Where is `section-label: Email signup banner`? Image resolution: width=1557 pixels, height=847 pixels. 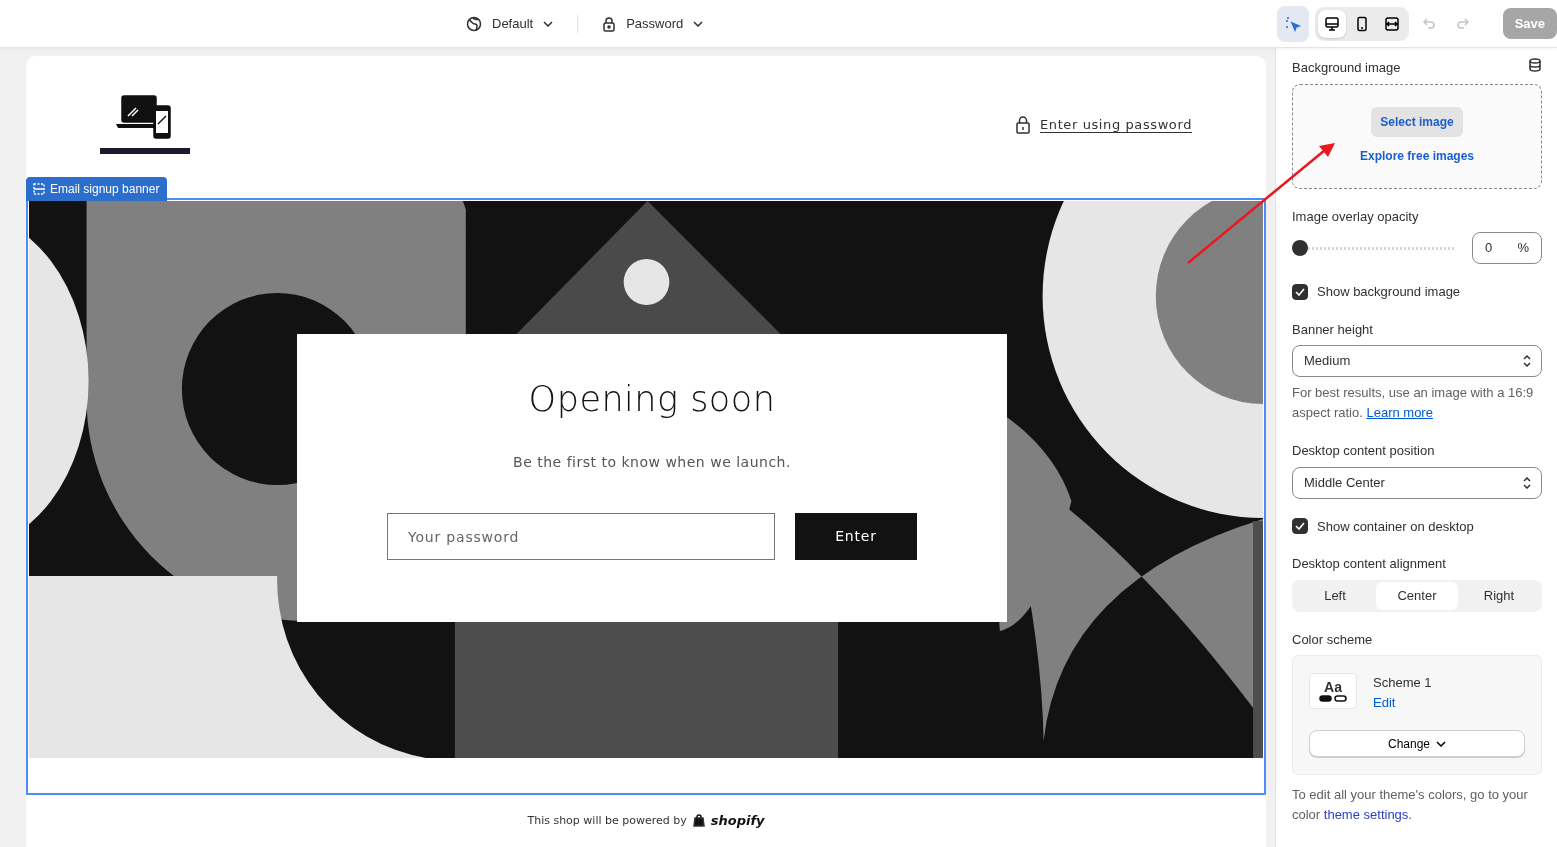
section-label: Email signup banner is located at coordinates (97, 189).